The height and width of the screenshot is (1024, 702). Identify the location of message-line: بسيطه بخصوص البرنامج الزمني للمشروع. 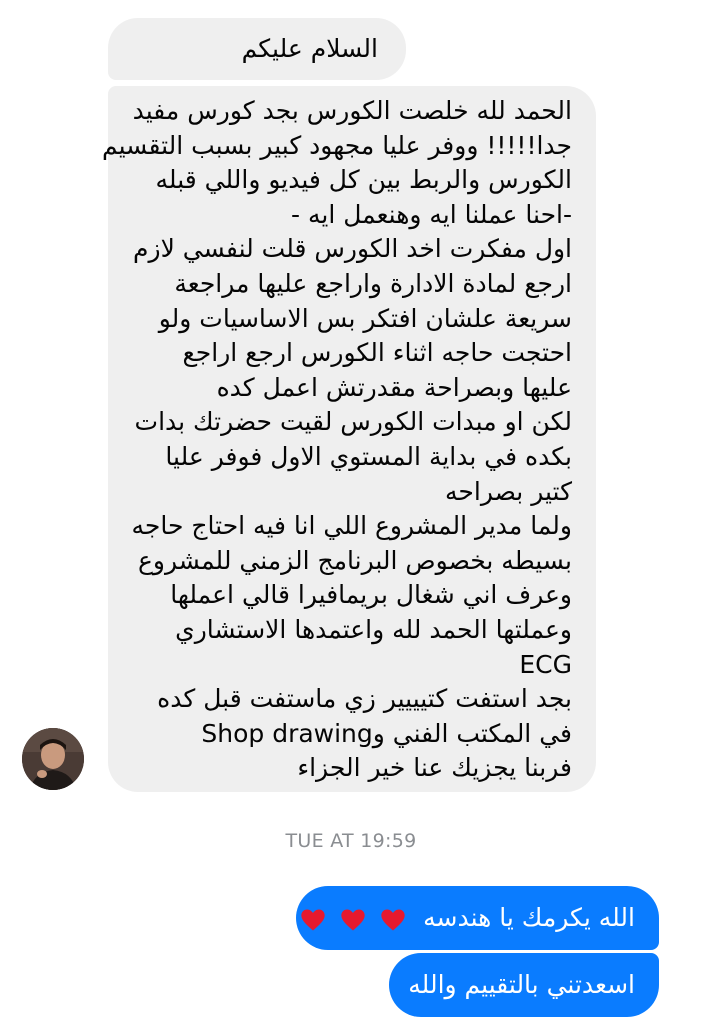
(355, 560).